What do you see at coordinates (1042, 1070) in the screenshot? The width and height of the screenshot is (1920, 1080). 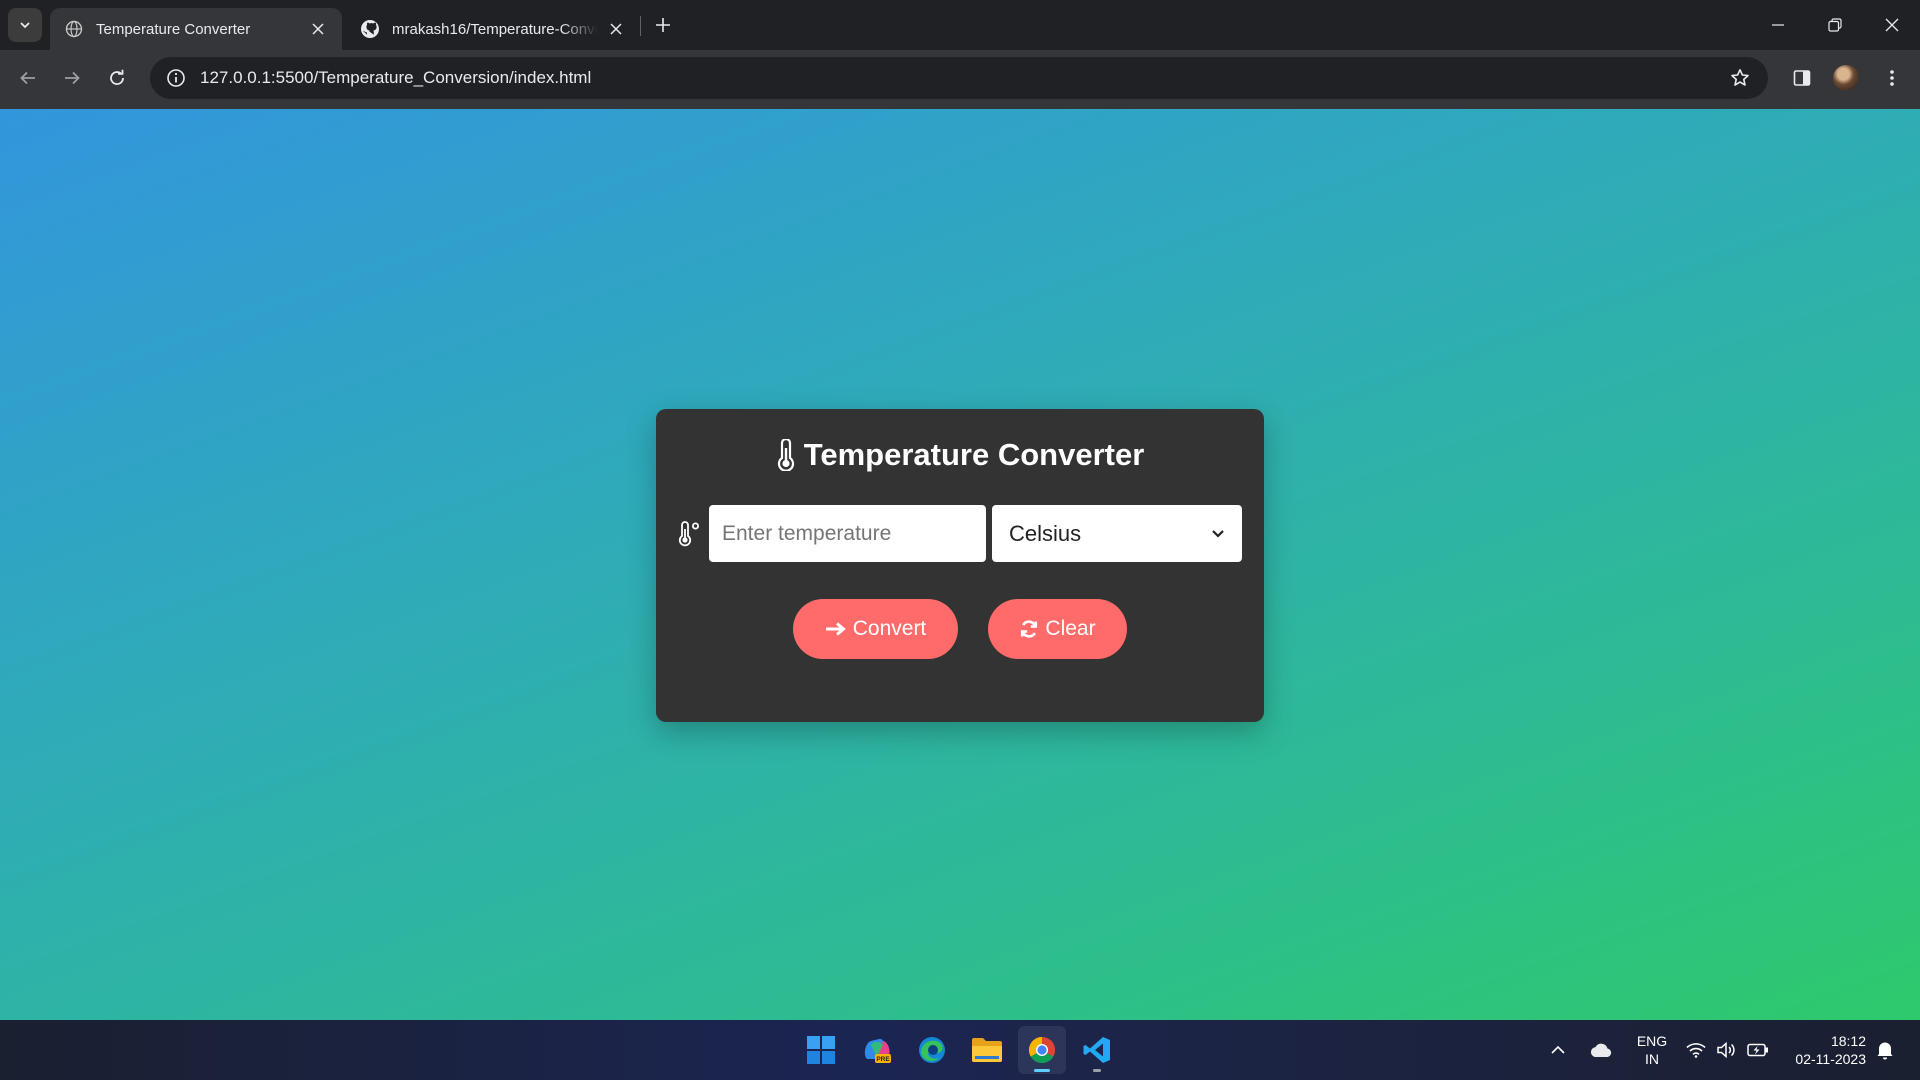 I see `active-indicator` at bounding box center [1042, 1070].